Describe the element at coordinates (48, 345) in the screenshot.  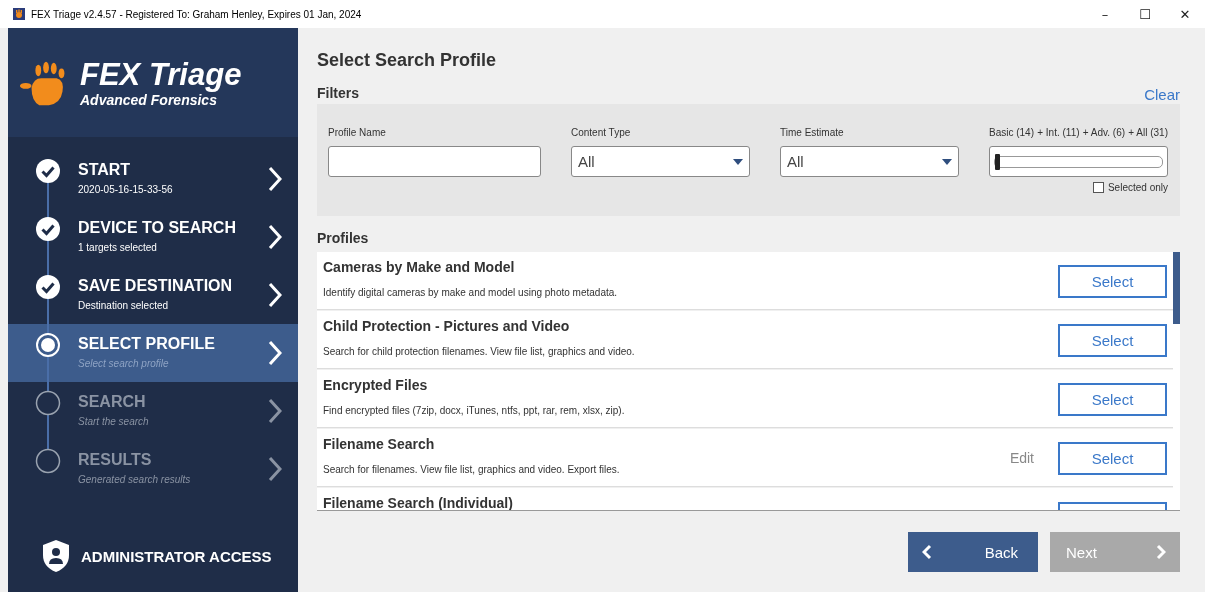
I see `radio-icon` at that location.